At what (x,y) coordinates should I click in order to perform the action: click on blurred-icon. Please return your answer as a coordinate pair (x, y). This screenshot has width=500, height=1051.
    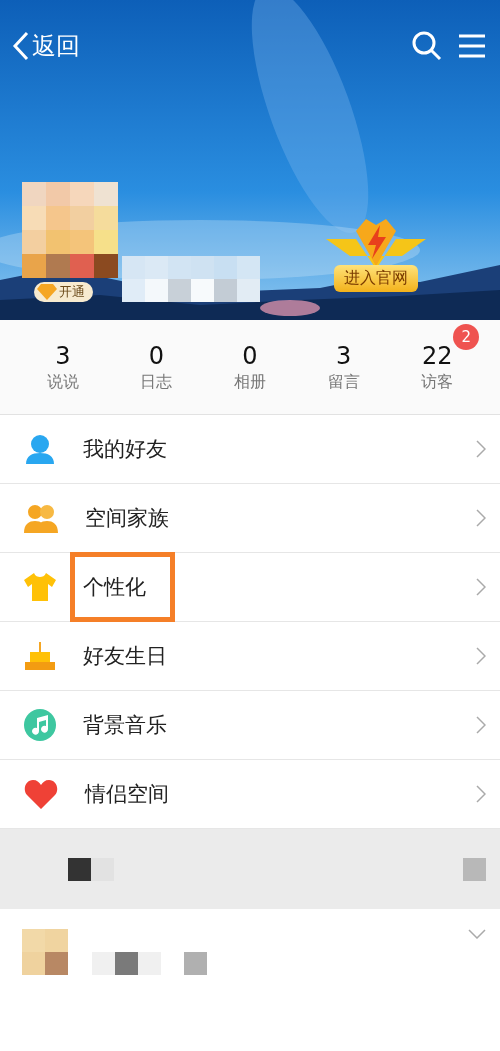
    Looking at the image, I should click on (474, 869).